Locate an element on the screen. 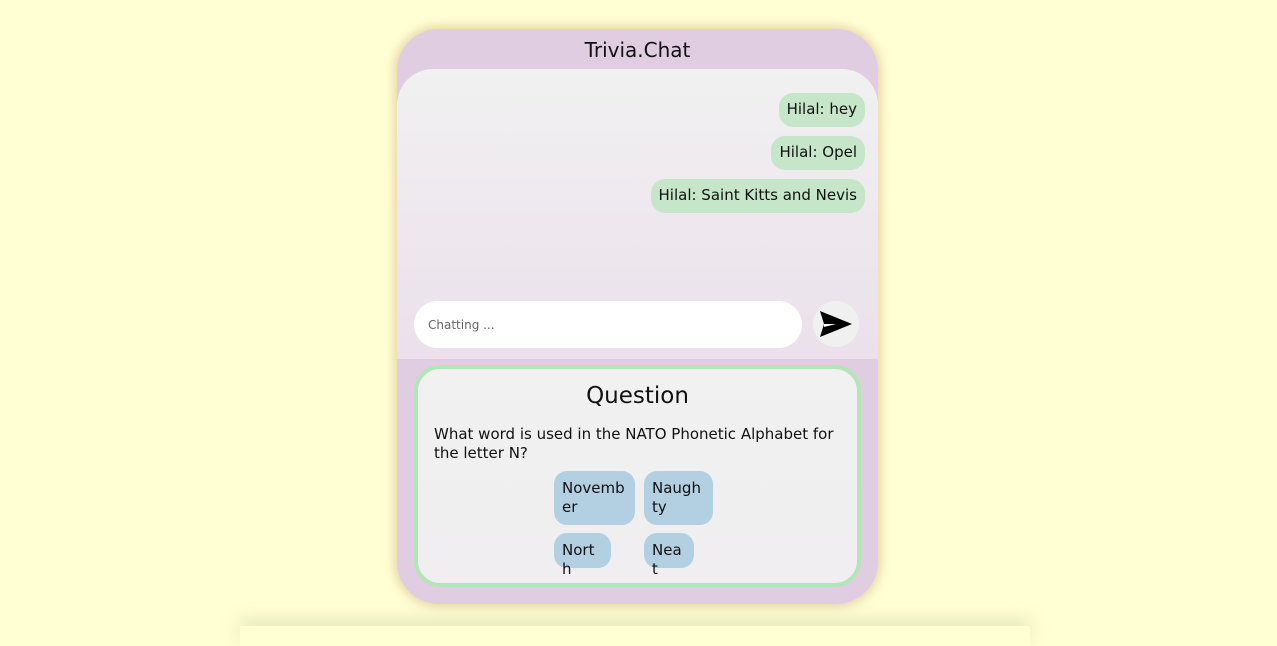  answer-button-neat: Neat is located at coordinates (669, 555).